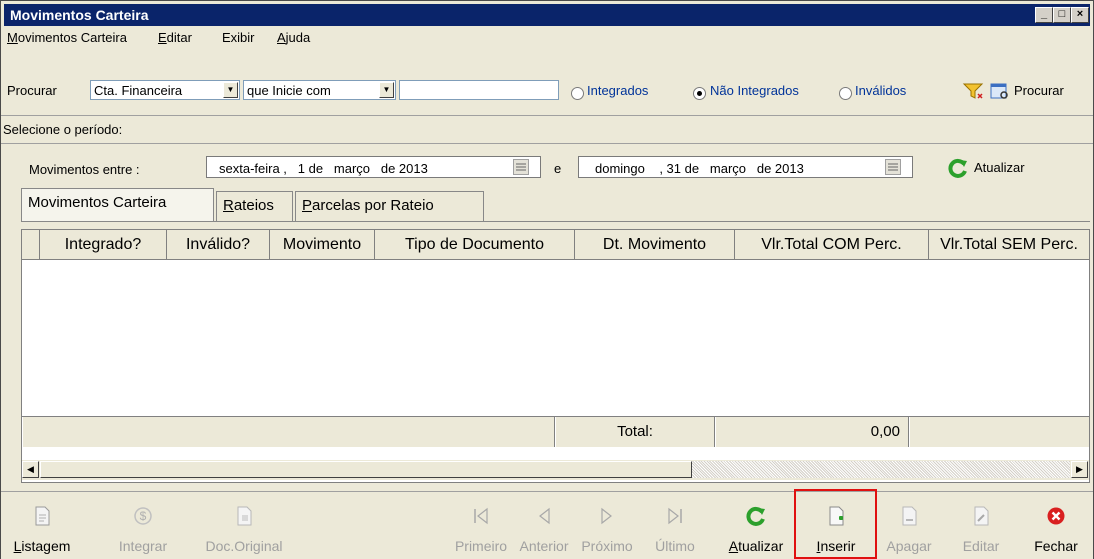 The image size is (1094, 559). I want to click on anterior-label: Anterior, so click(544, 546).